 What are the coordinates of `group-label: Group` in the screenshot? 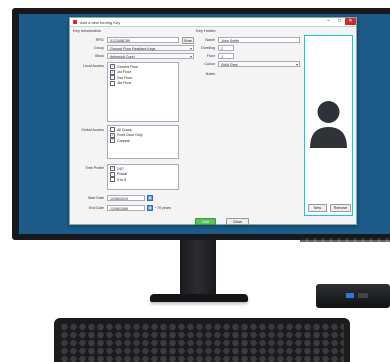 It's located at (99, 48).